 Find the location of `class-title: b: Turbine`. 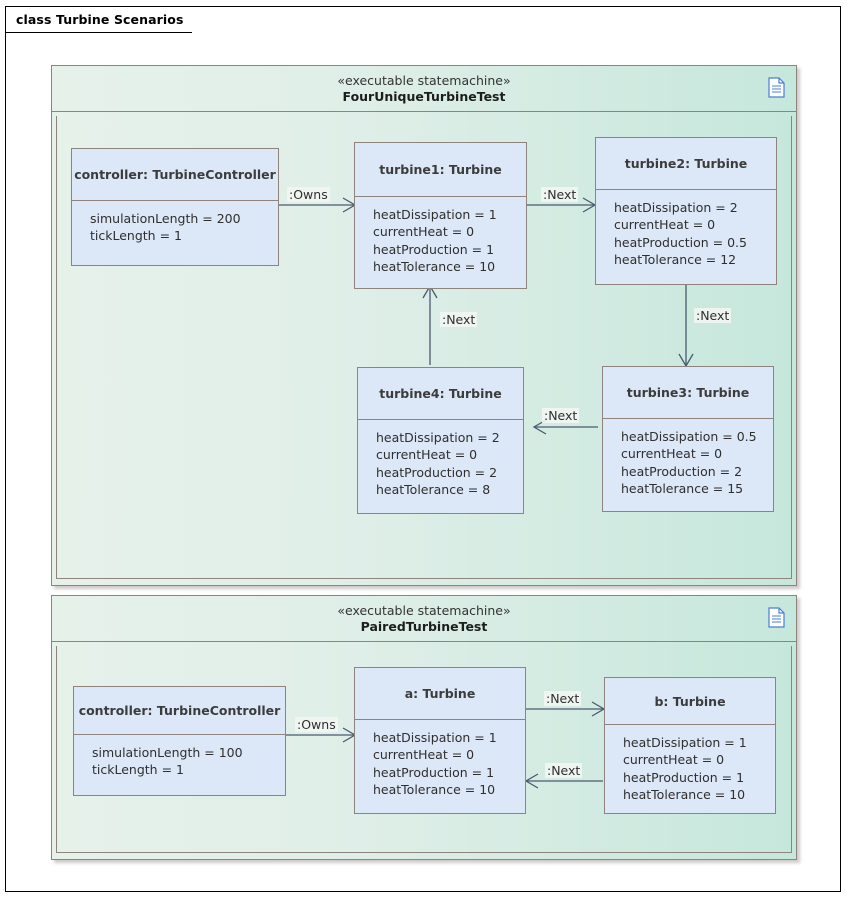

class-title: b: Turbine is located at coordinates (690, 701).